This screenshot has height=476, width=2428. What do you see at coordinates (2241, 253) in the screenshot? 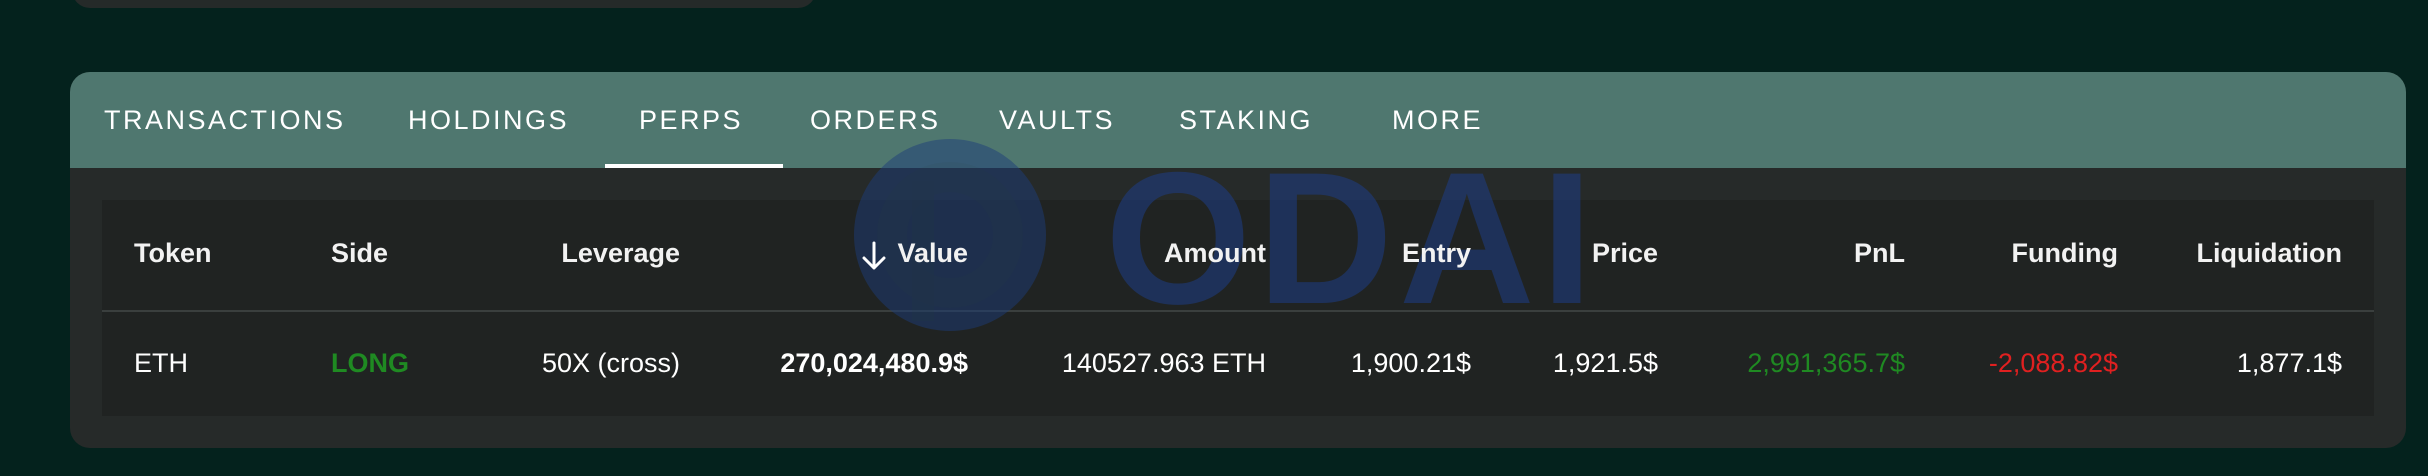
I see `header-liquidation: Liquidation` at bounding box center [2241, 253].